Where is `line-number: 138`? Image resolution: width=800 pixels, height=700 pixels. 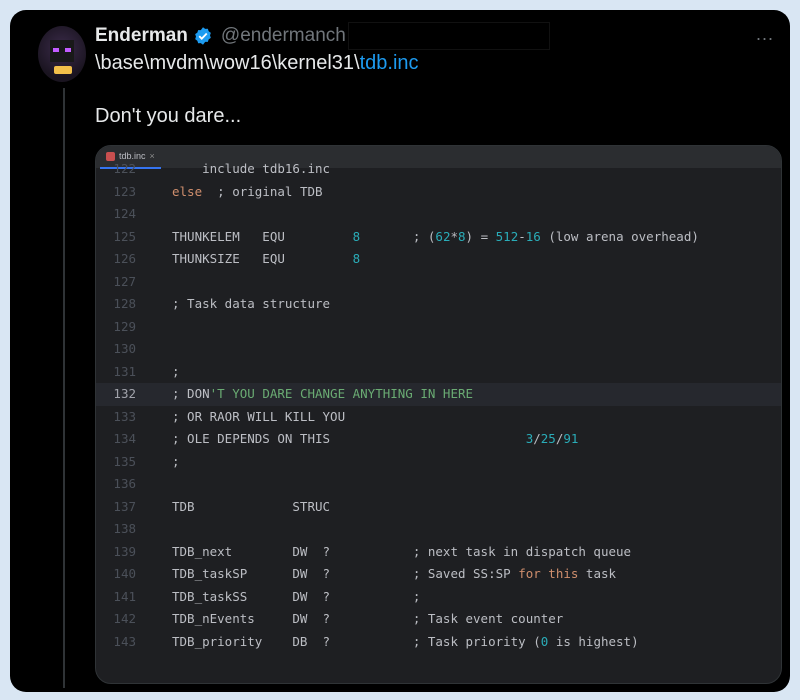
line-number: 138 is located at coordinates (124, 528).